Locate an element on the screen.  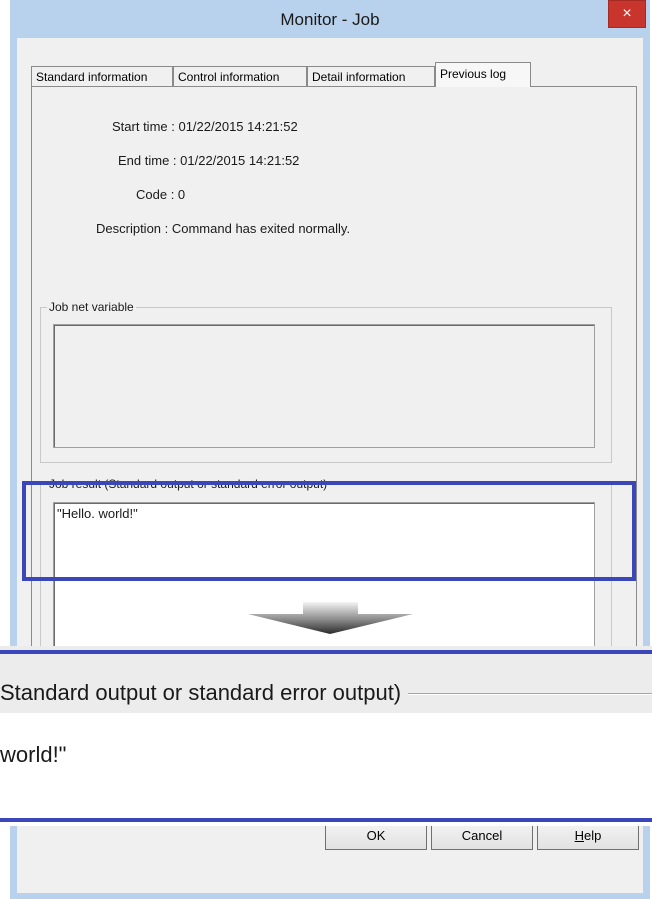
tab-detail-information: Detail information is located at coordinates (371, 76).